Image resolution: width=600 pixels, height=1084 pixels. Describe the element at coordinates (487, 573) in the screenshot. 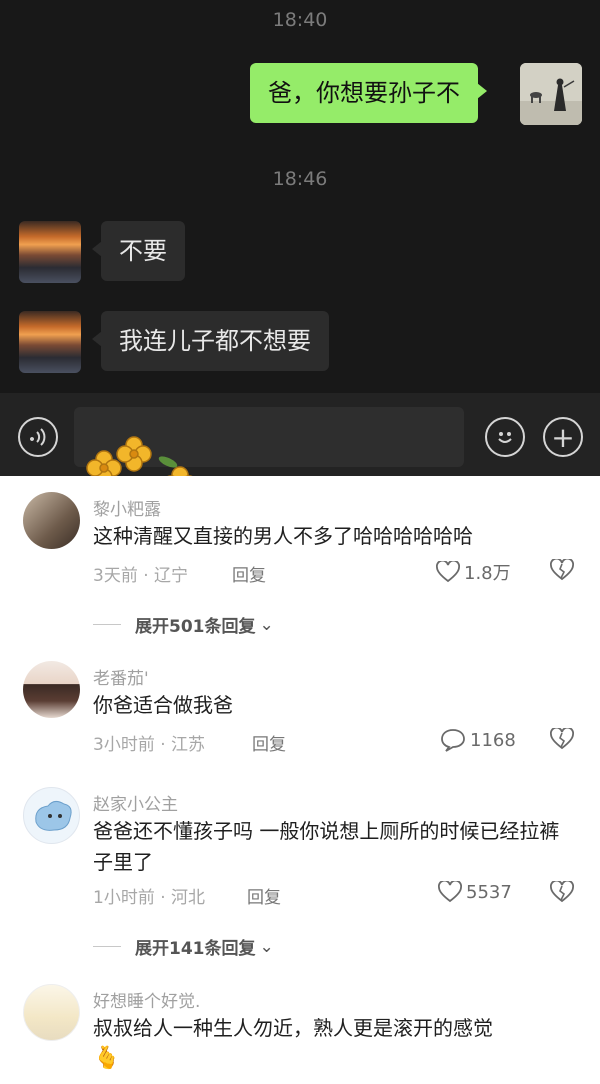

I see `like-count: 1.8万` at that location.